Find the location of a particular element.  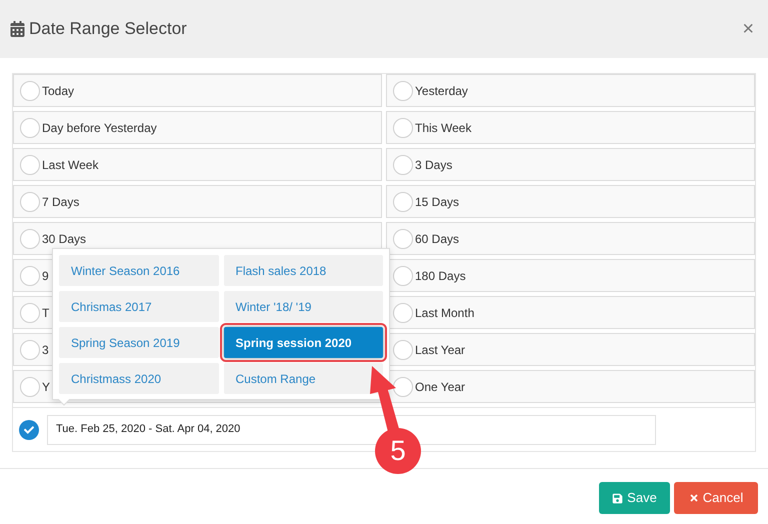

option-label: 30 Days is located at coordinates (64, 239).